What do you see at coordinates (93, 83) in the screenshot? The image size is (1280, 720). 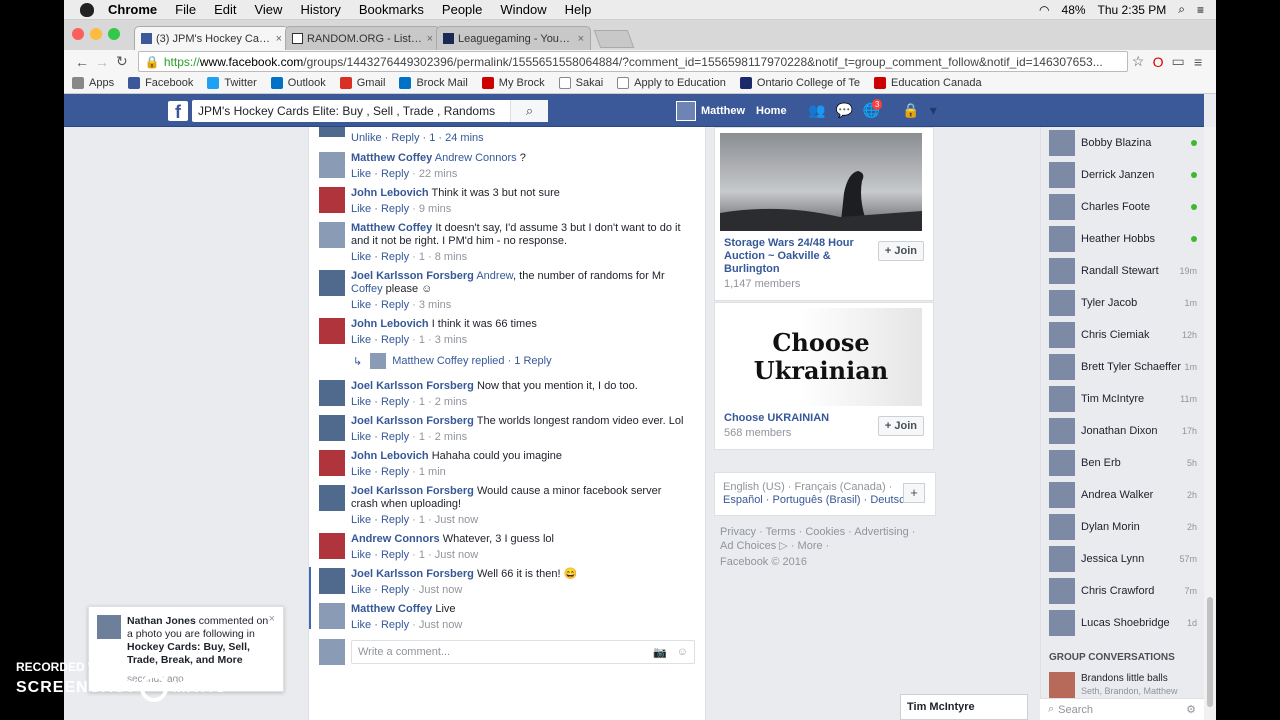 I see `bookmark-apps: Apps` at bounding box center [93, 83].